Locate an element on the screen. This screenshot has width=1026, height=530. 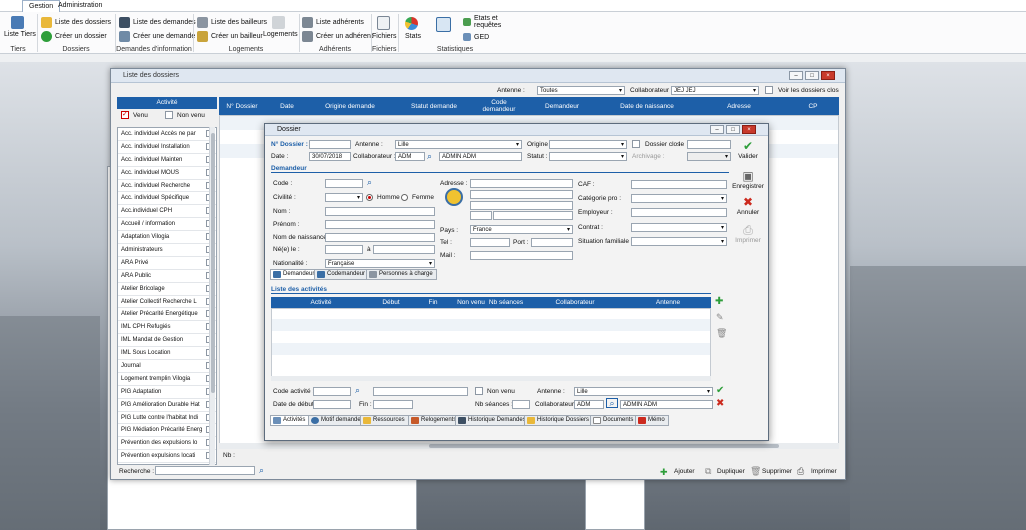
tab-codemandeur: Codemandeur is located at coordinates (342, 274).